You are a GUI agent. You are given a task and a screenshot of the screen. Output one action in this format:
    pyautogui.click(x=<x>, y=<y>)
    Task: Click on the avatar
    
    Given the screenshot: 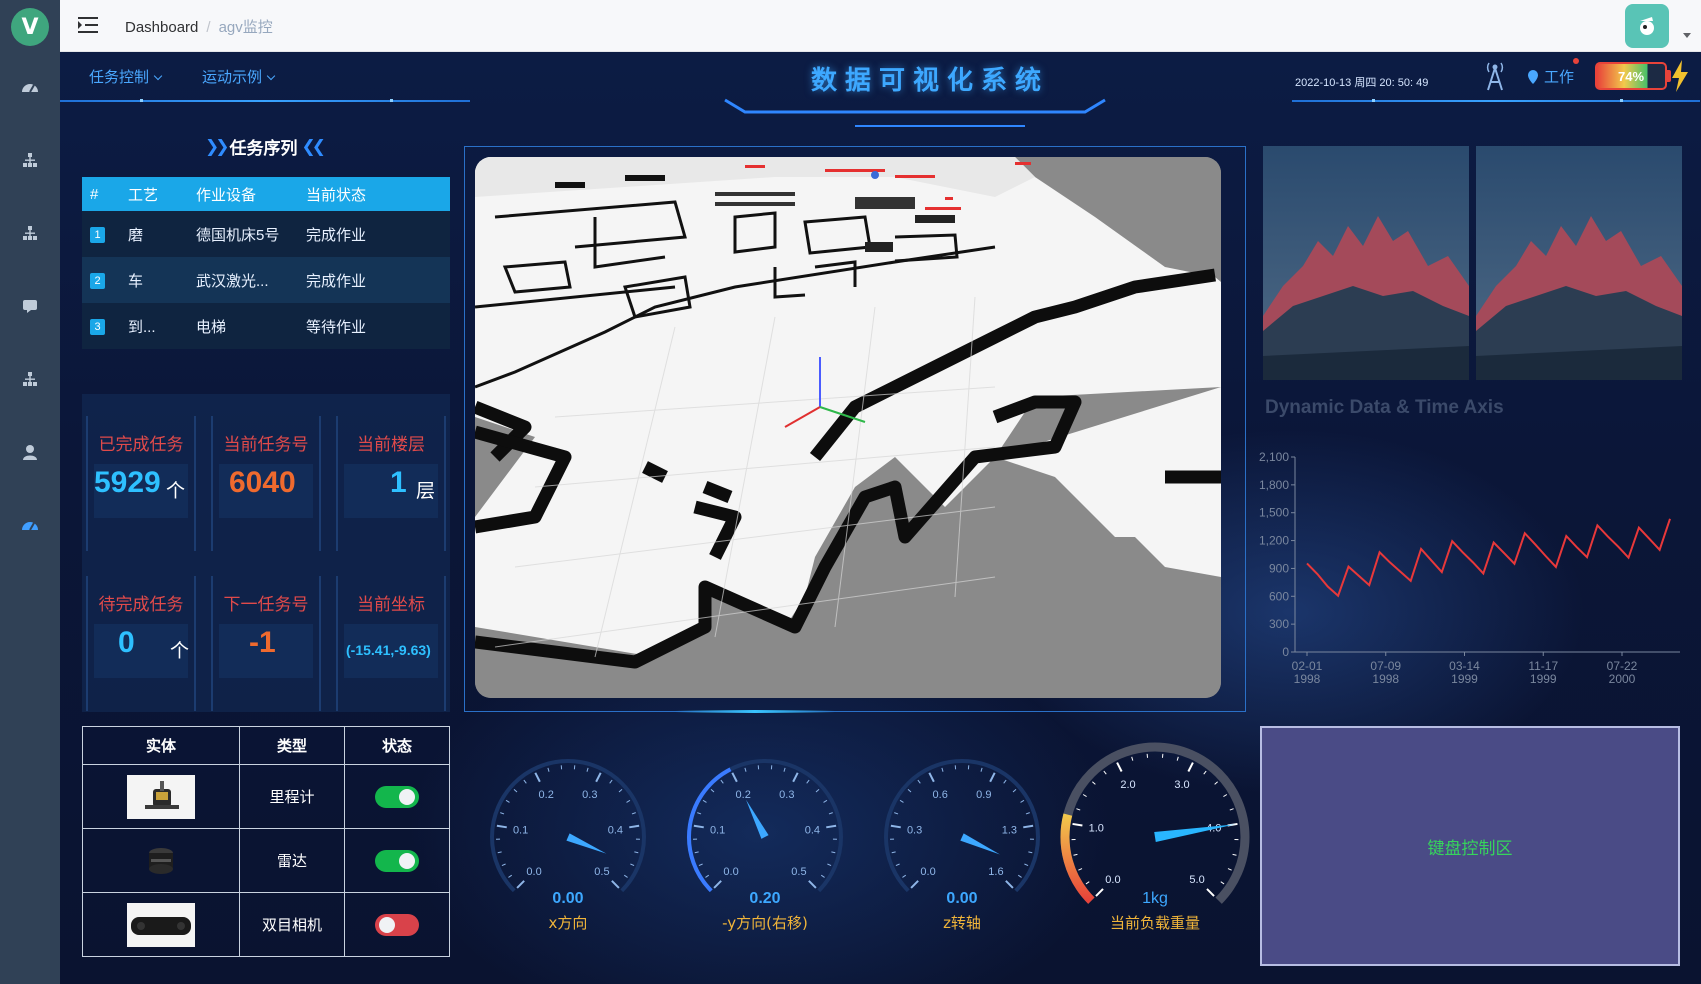 What is the action you would take?
    pyautogui.click(x=1647, y=26)
    